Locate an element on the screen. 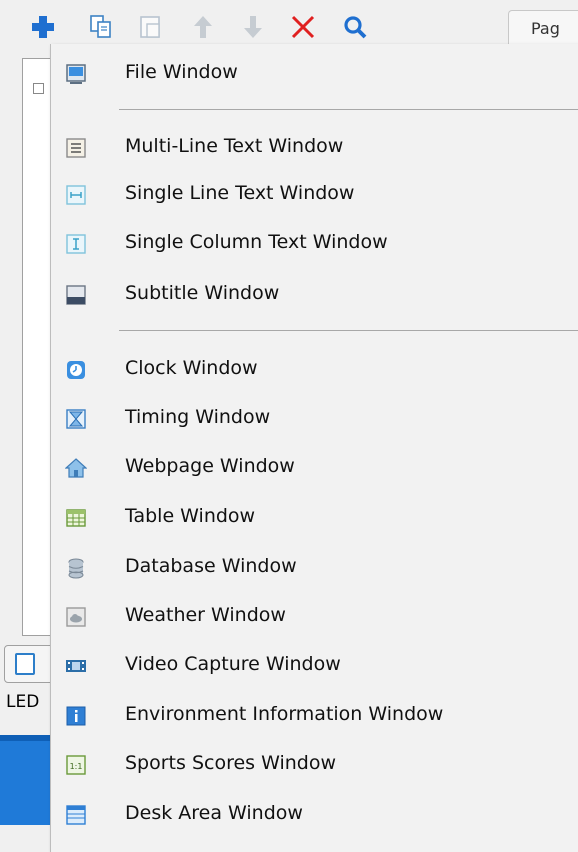 This screenshot has width=578, height=852. panel-button is located at coordinates (29, 664).